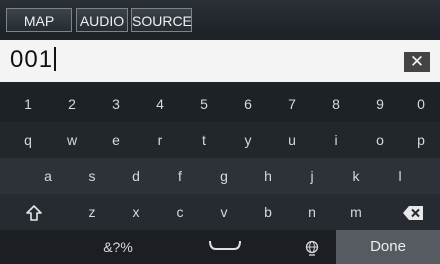 This screenshot has width=440, height=264. I want to click on globe-icon, so click(312, 248).